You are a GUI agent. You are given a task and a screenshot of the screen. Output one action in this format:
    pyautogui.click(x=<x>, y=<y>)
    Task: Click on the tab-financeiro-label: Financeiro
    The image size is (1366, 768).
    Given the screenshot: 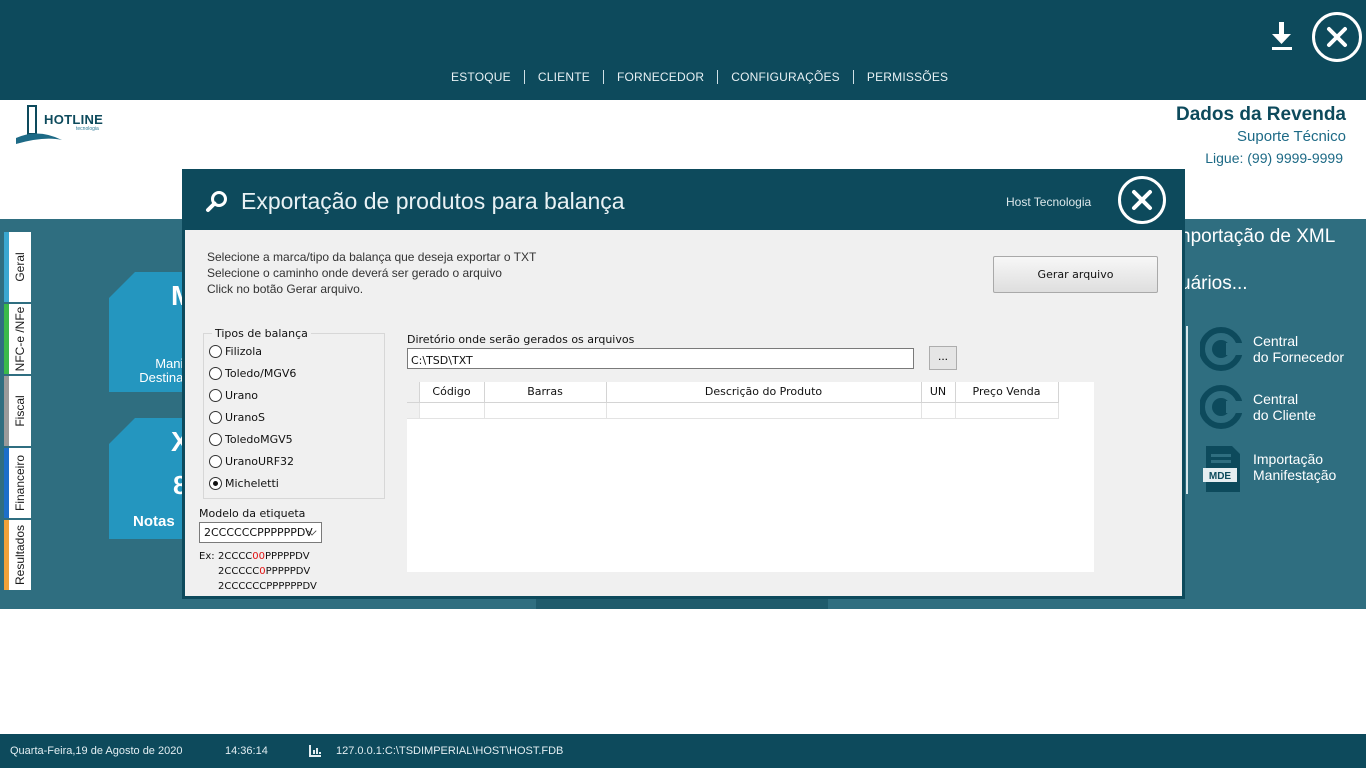 What is the action you would take?
    pyautogui.click(x=20, y=483)
    